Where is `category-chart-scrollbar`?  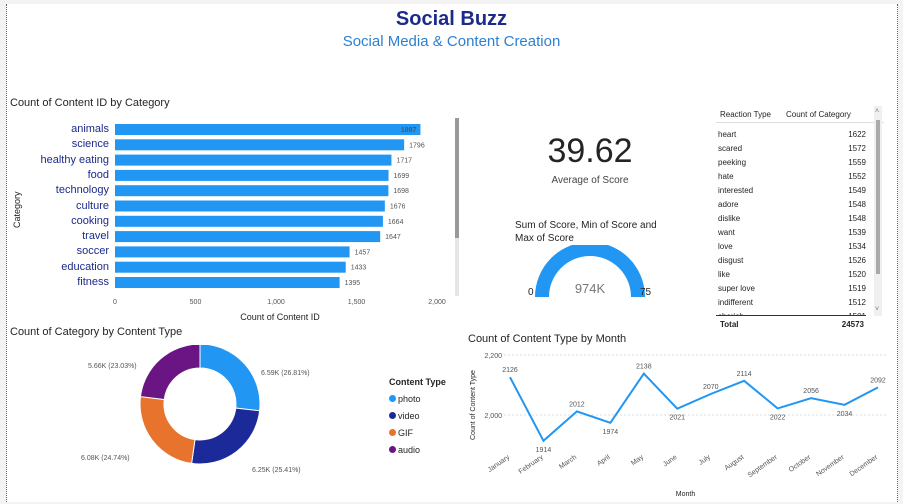
category-chart-scrollbar is located at coordinates (457, 207).